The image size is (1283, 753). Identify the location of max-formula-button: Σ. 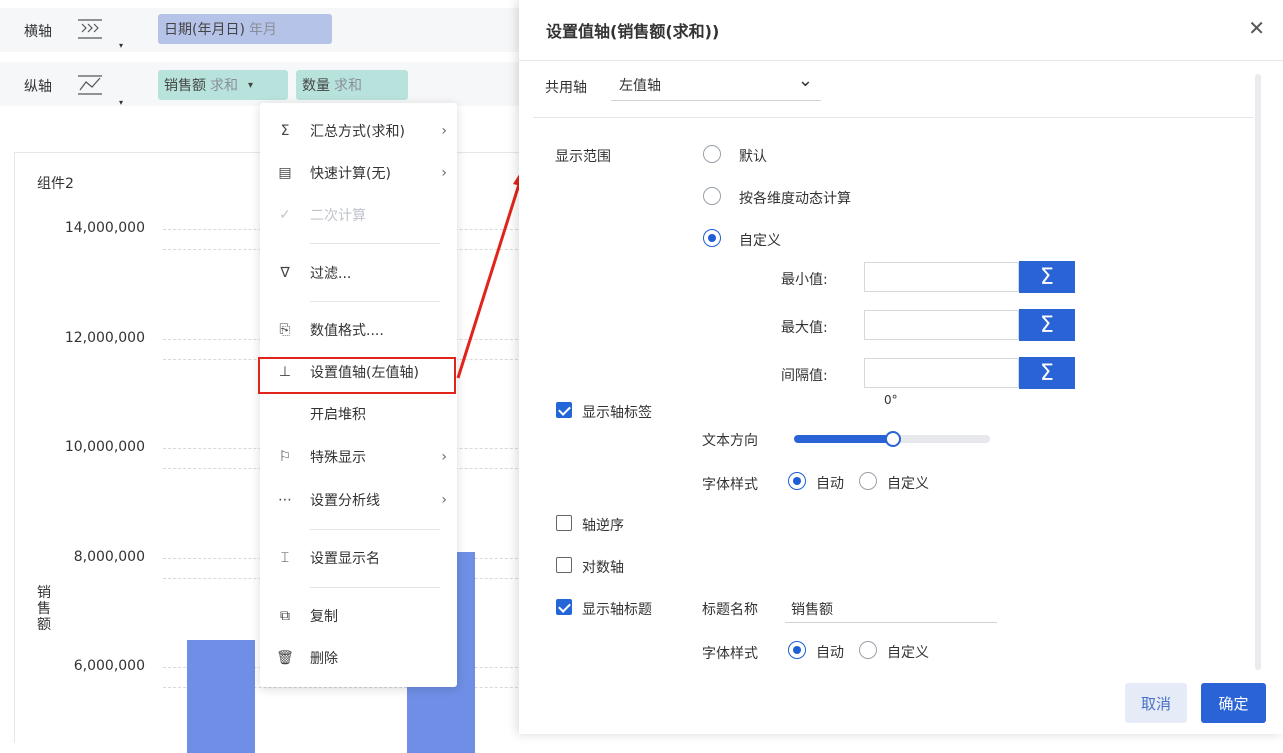
(1047, 325).